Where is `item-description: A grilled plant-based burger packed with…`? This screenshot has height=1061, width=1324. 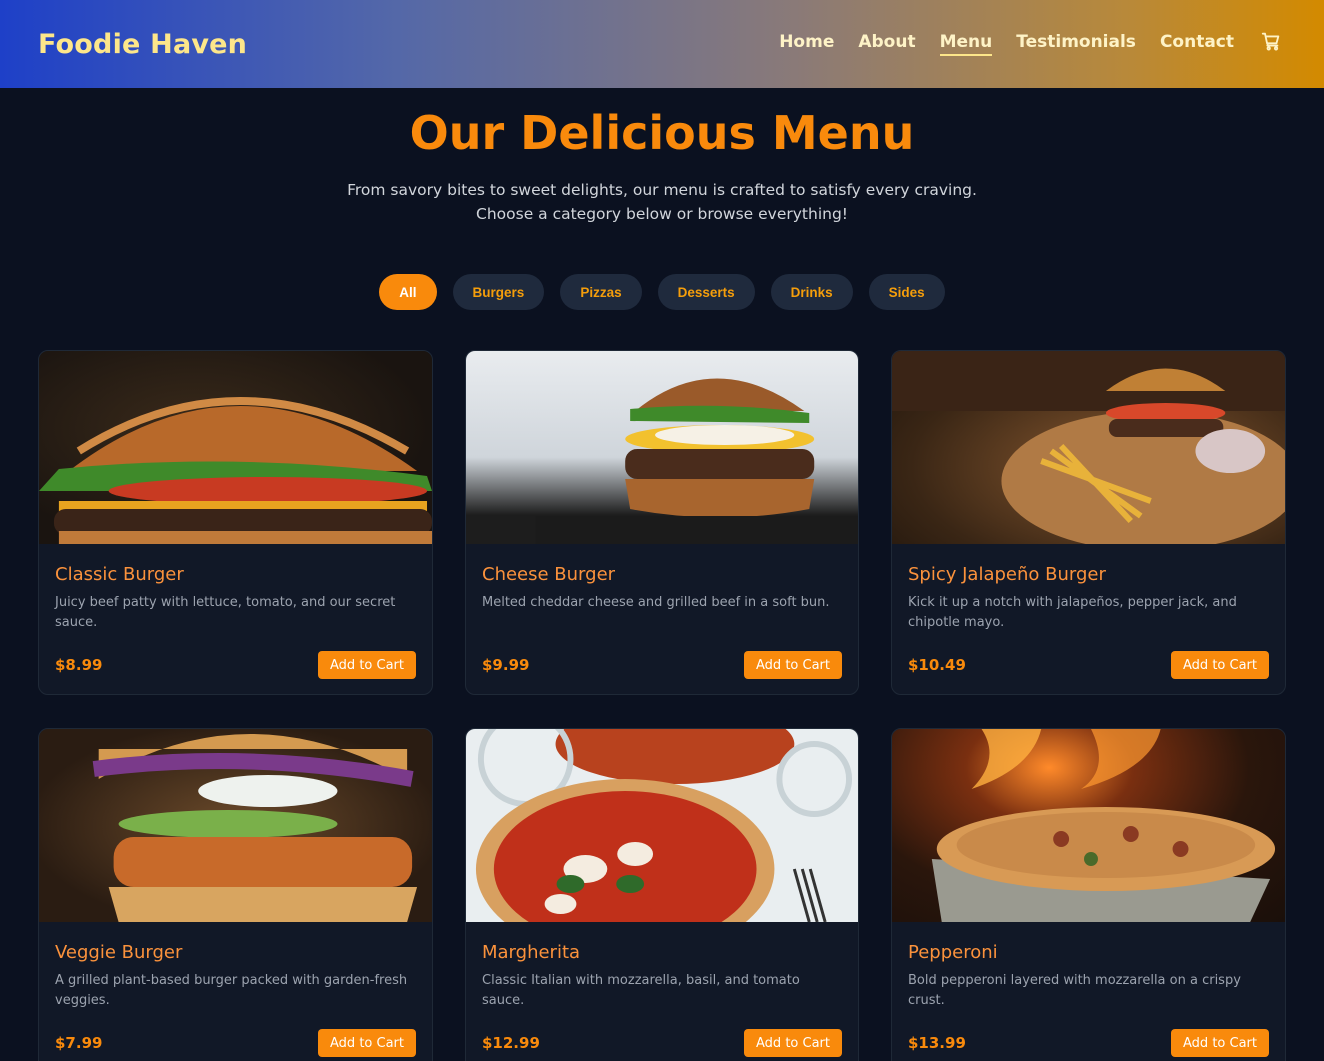 item-description: A grilled plant-based burger packed with… is located at coordinates (231, 990).